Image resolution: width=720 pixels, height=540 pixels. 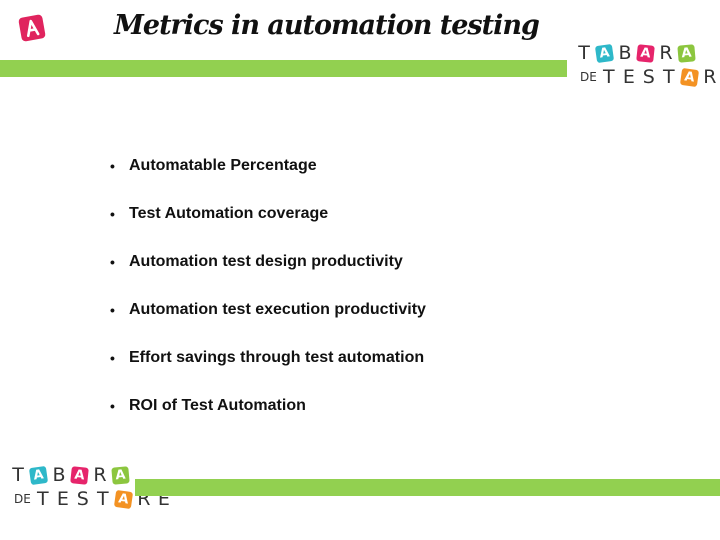 What do you see at coordinates (217, 405) in the screenshot?
I see `bullet-text: ROI of Test Automation` at bounding box center [217, 405].